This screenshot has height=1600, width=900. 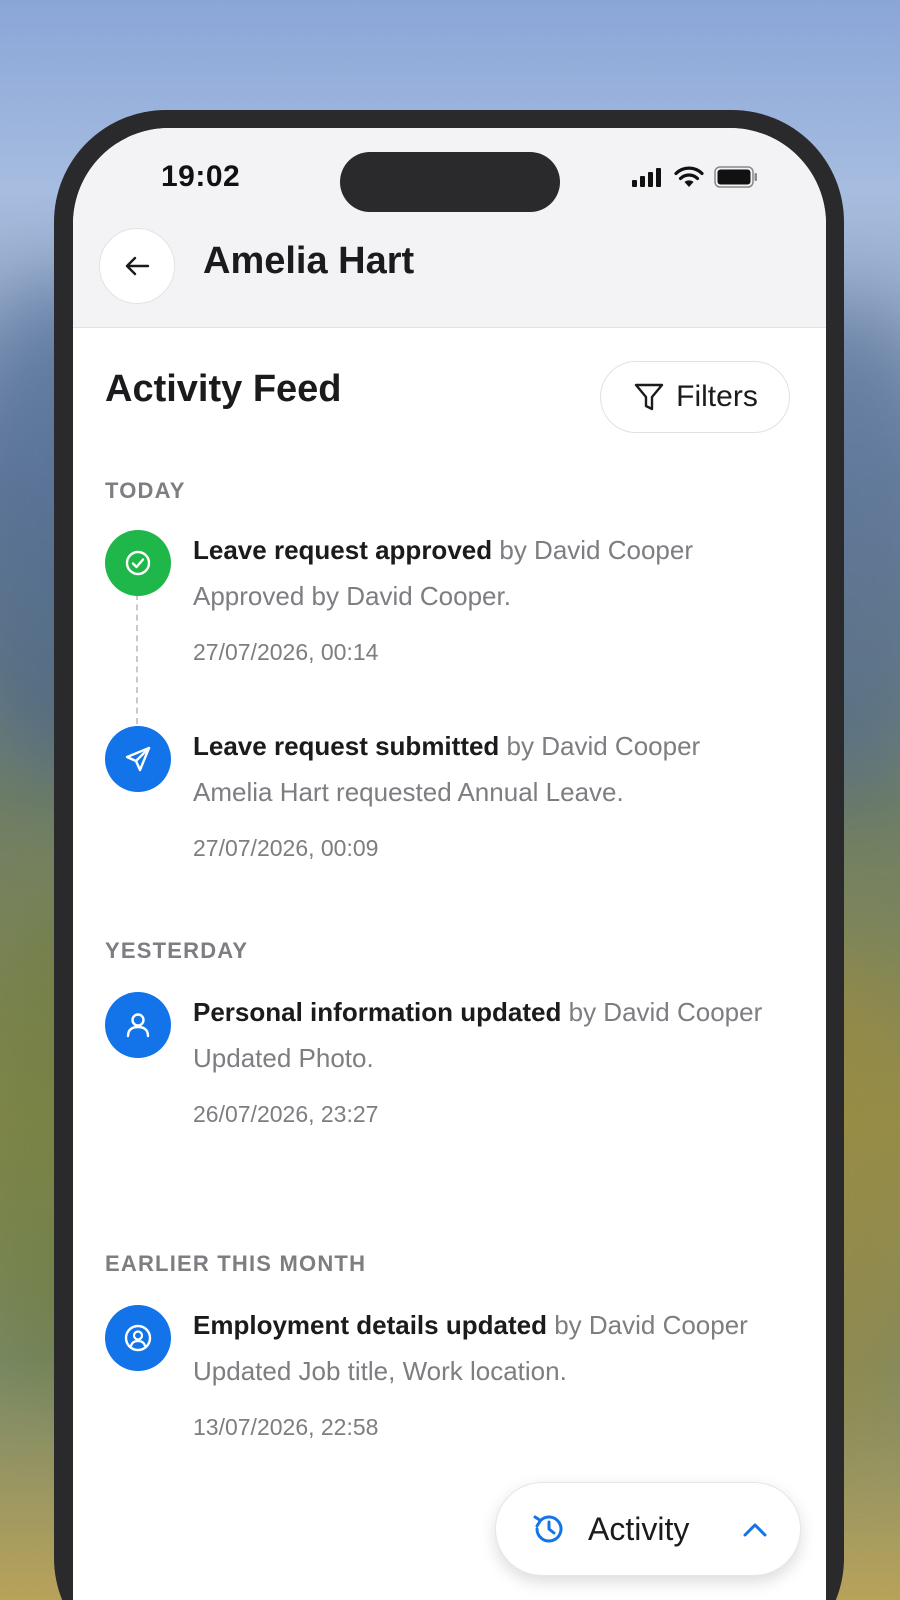 What do you see at coordinates (377, 1012) in the screenshot?
I see `activity-action: Personal information updated` at bounding box center [377, 1012].